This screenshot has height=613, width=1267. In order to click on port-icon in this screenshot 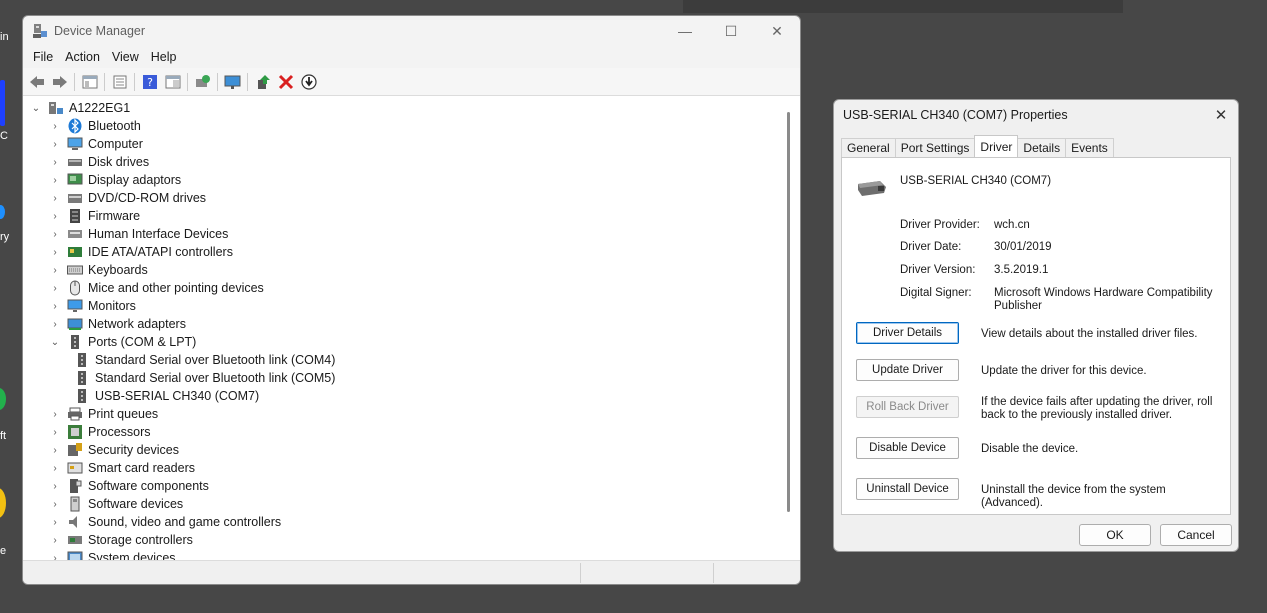, I will do `click(82, 378)`.